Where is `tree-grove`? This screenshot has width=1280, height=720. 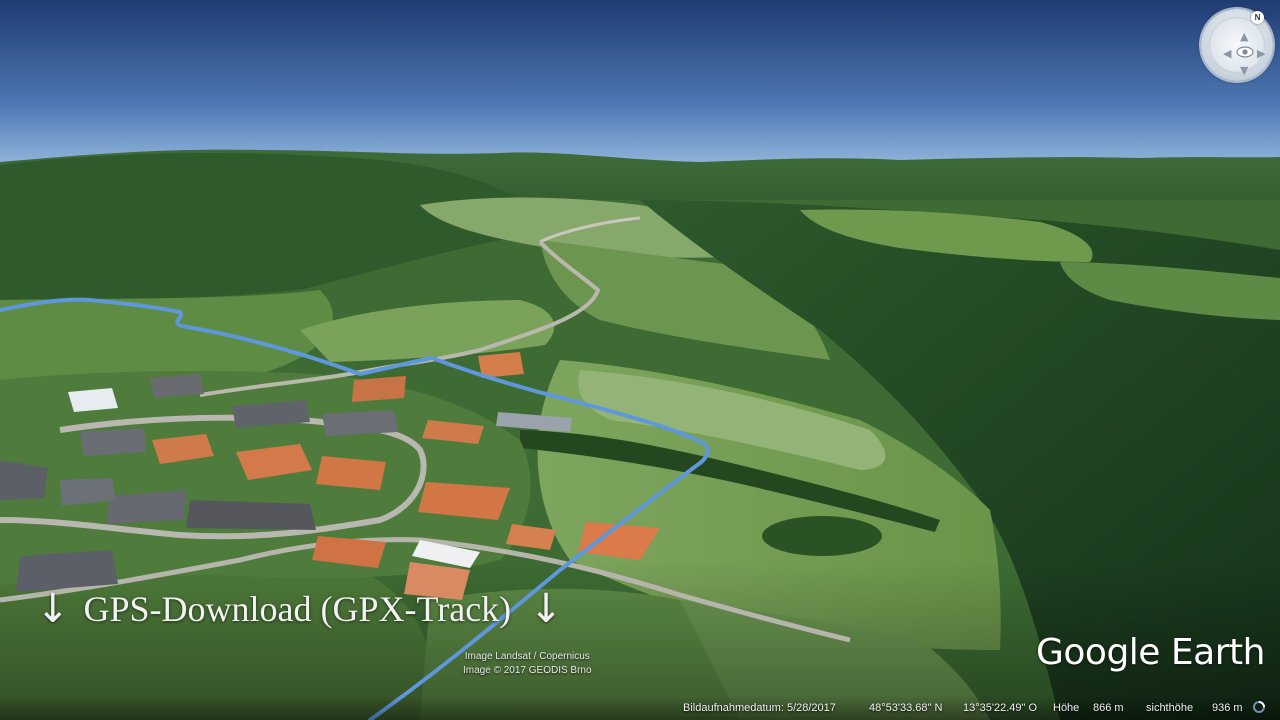
tree-grove is located at coordinates (822, 536).